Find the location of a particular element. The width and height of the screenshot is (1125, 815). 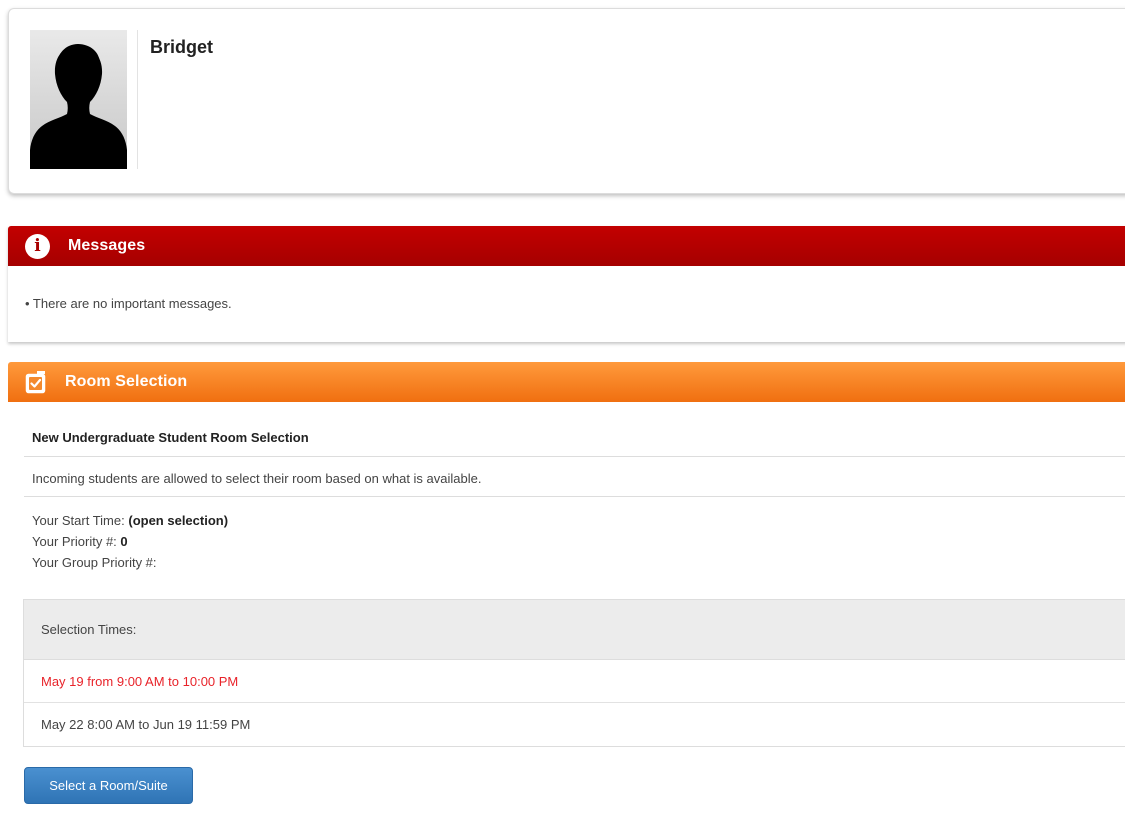

priority-value: 0 is located at coordinates (124, 541).